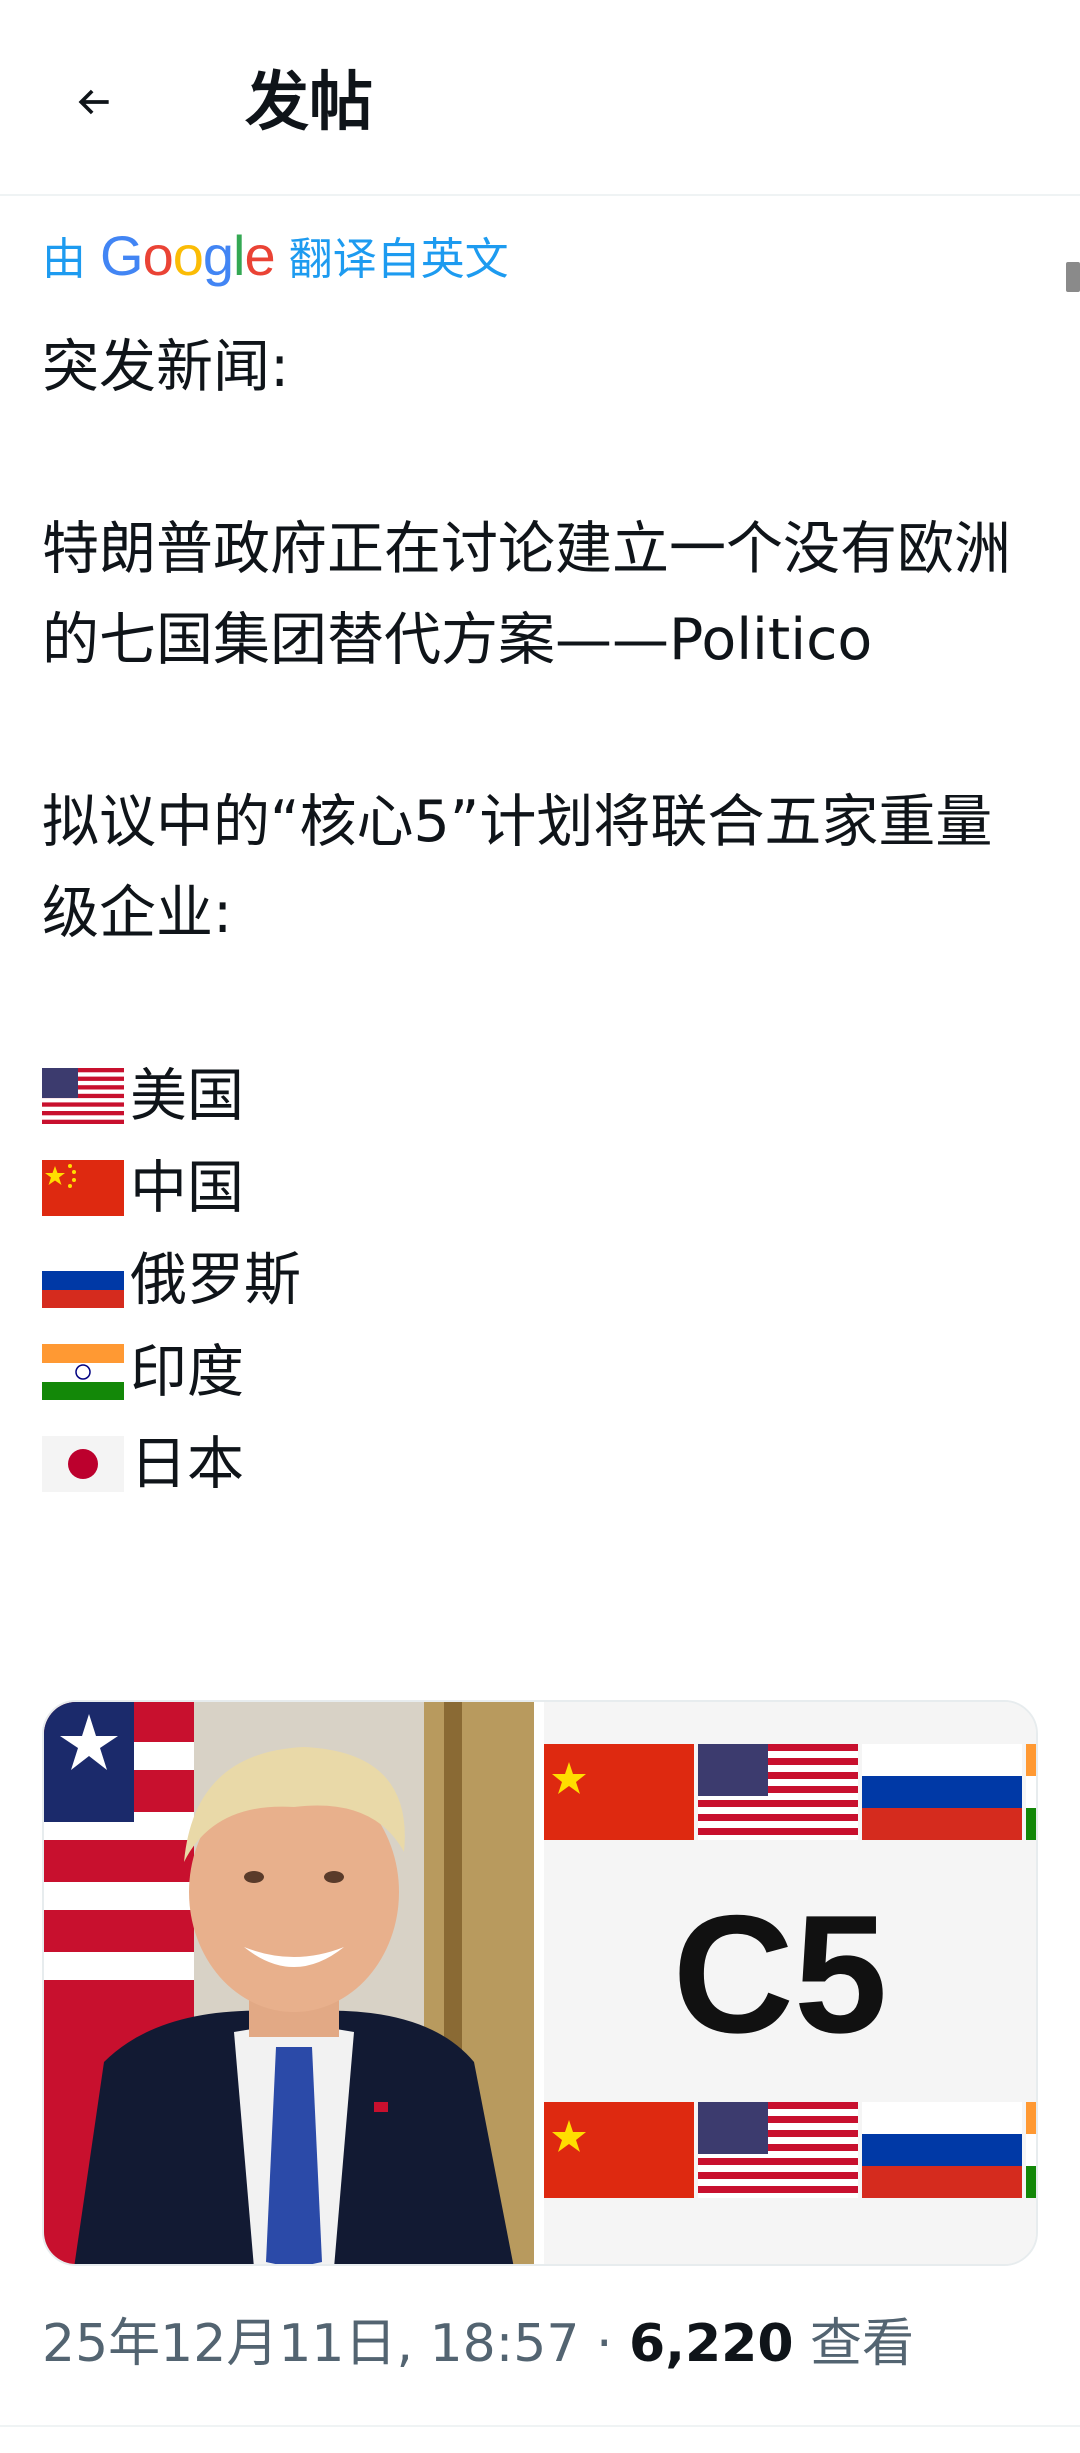  Describe the element at coordinates (83, 1372) in the screenshot. I see `in-flag-icon` at that location.